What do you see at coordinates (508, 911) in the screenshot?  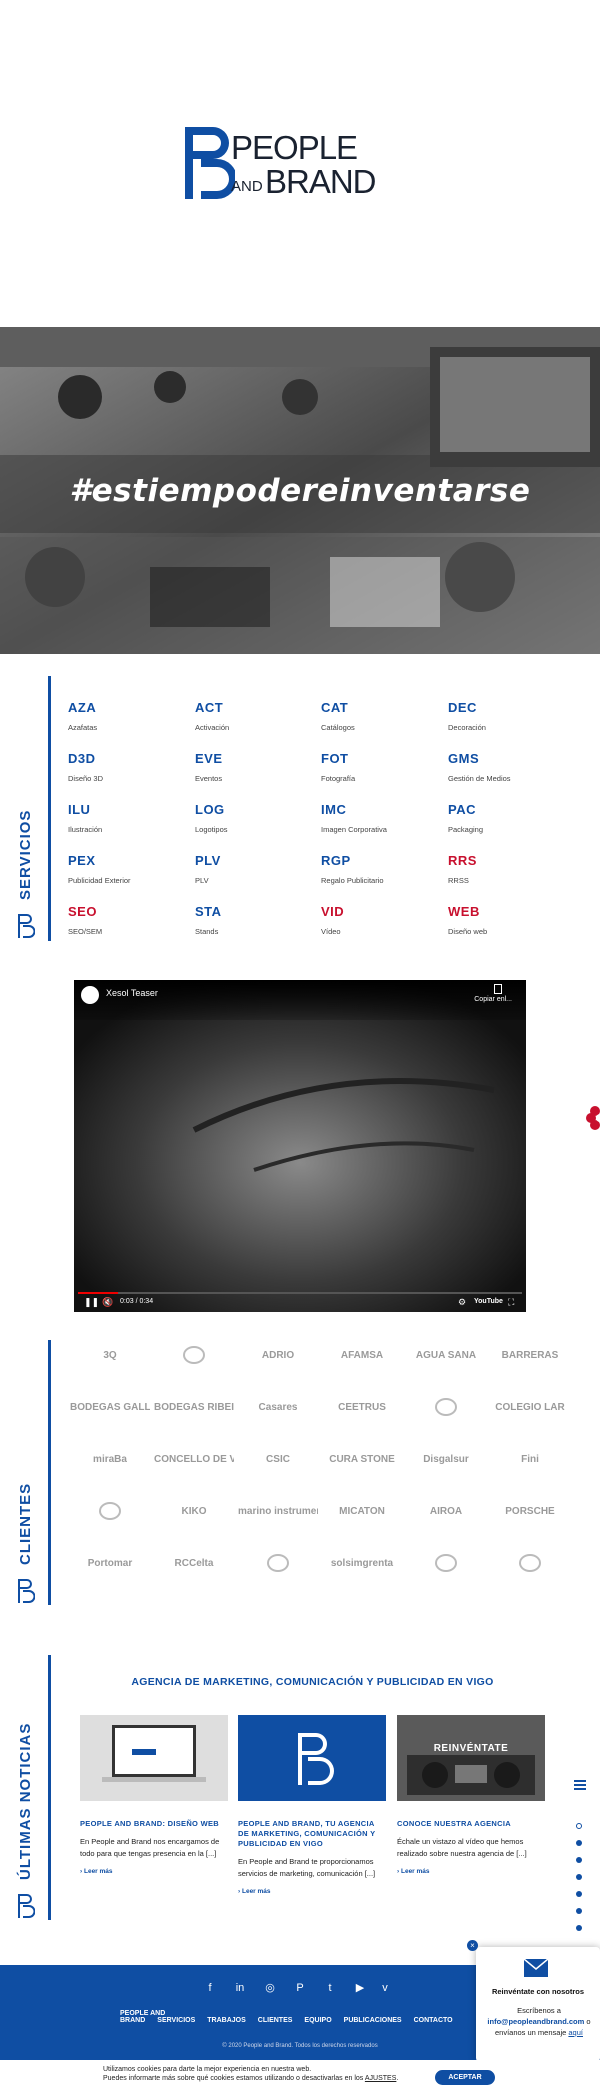 I see `service-code: WEB` at bounding box center [508, 911].